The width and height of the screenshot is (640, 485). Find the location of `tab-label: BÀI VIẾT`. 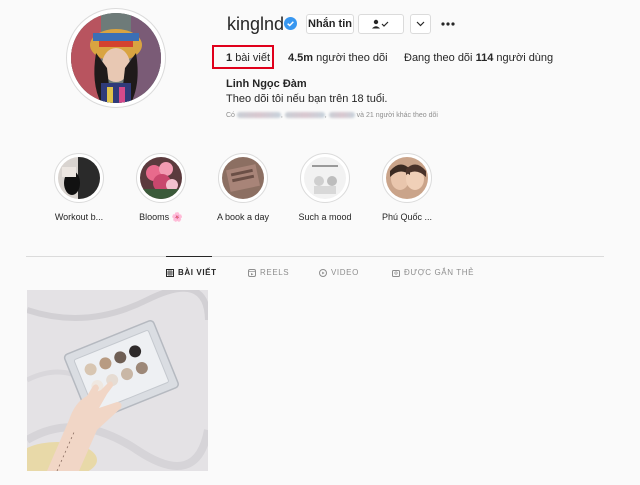

tab-label: BÀI VIẾT is located at coordinates (197, 272).